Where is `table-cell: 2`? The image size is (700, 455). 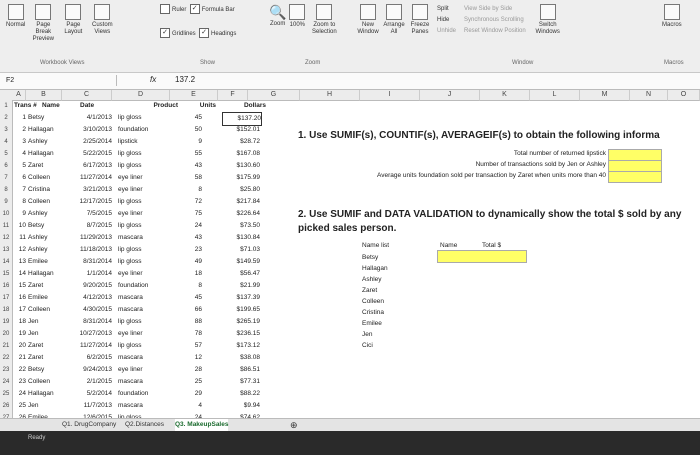 table-cell: 2 is located at coordinates (20, 130).